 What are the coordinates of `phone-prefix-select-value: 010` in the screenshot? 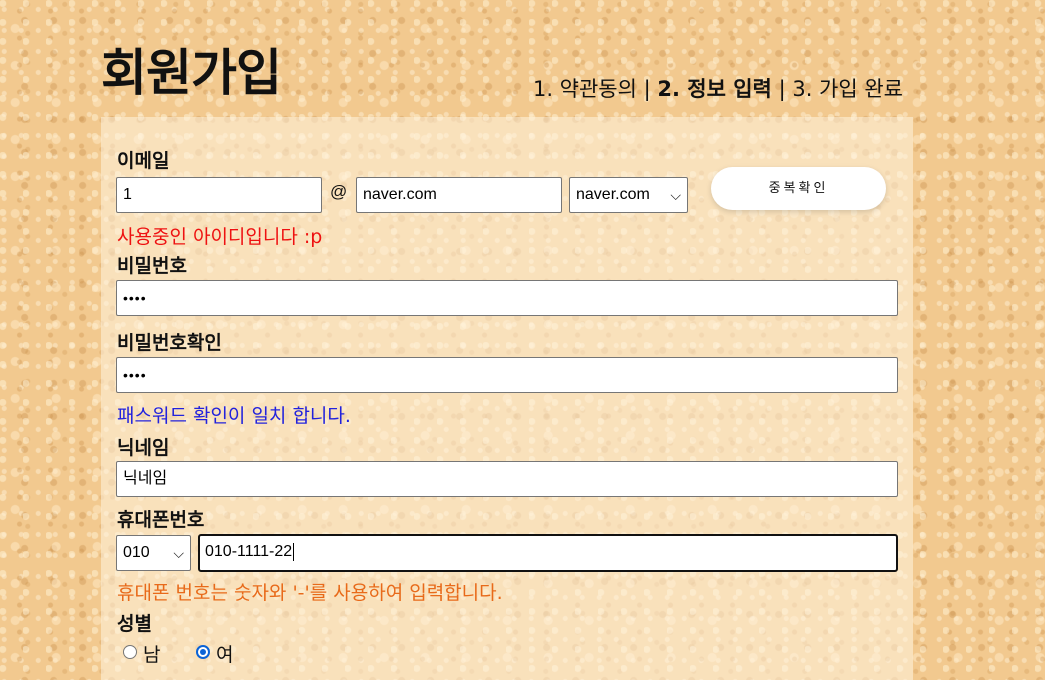 It's located at (136, 552).